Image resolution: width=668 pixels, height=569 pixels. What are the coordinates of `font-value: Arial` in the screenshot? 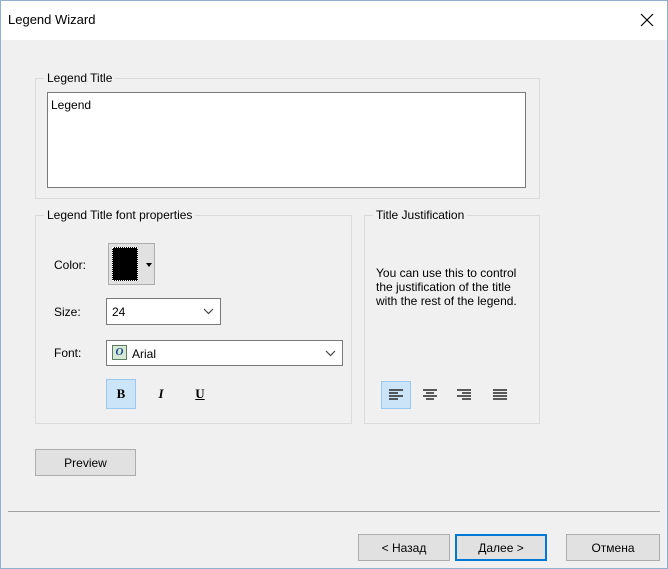 It's located at (144, 354).